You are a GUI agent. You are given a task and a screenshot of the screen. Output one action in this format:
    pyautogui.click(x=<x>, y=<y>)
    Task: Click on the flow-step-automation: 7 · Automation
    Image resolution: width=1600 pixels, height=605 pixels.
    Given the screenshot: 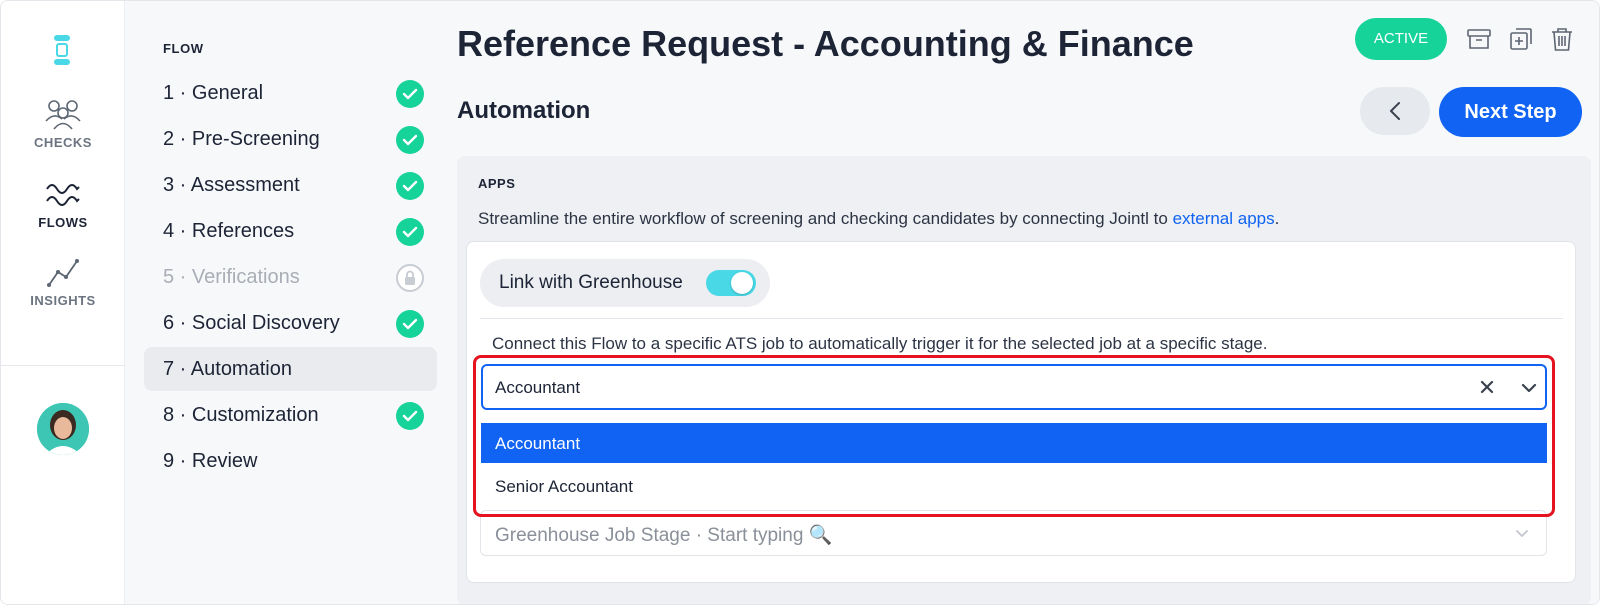 What is the action you would take?
    pyautogui.click(x=290, y=369)
    